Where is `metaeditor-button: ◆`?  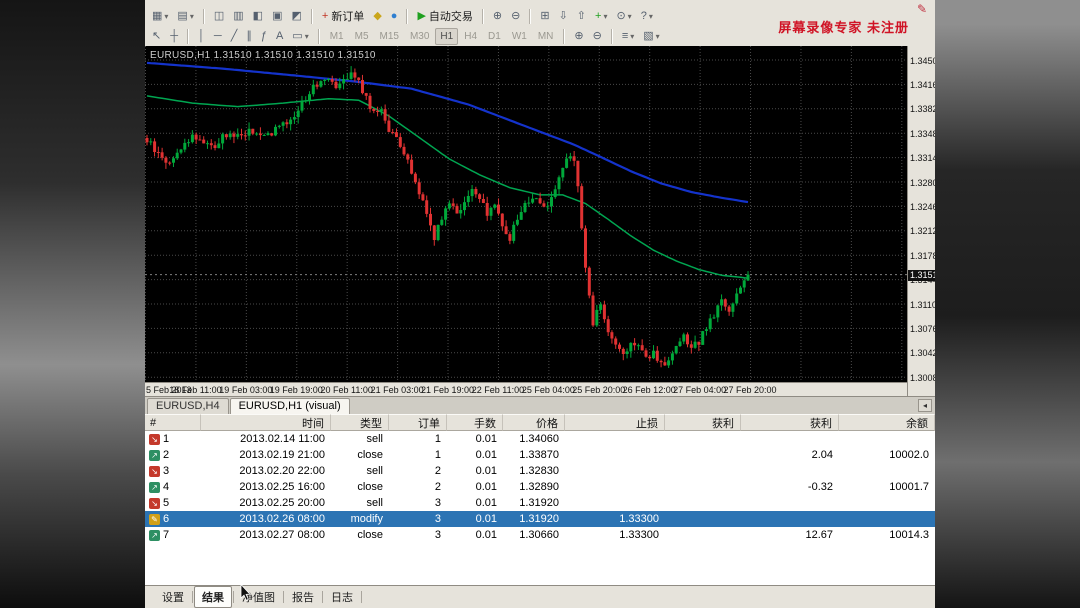
metaeditor-button: ◆ is located at coordinates (377, 16).